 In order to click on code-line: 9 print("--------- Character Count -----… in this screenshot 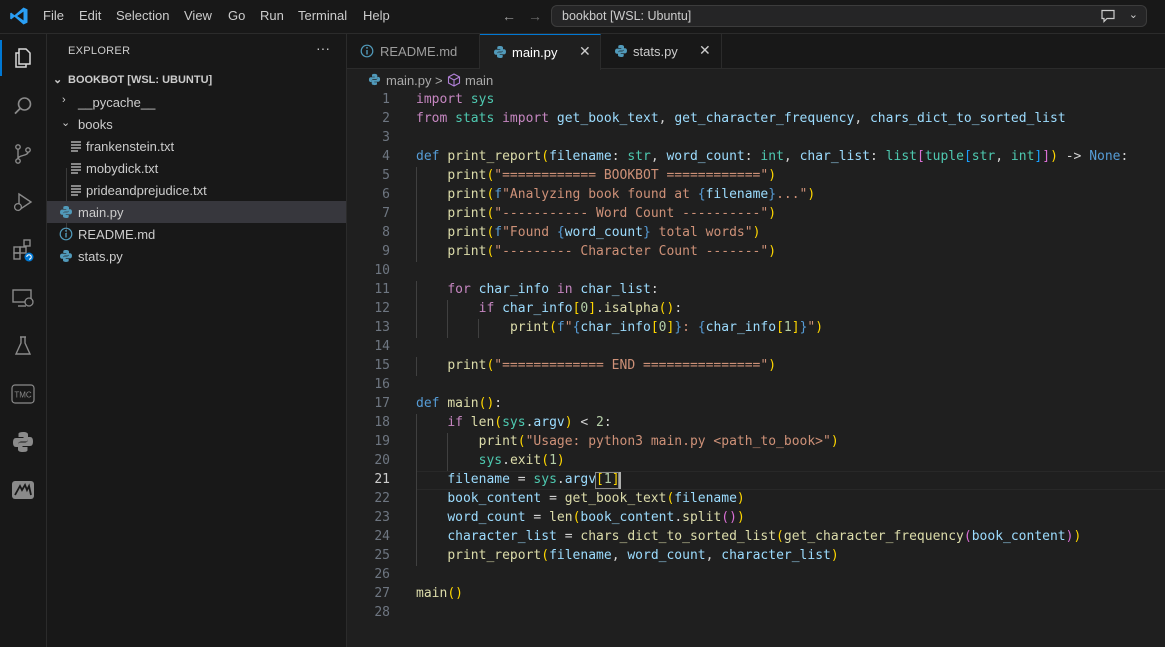, I will do `click(756, 252)`.